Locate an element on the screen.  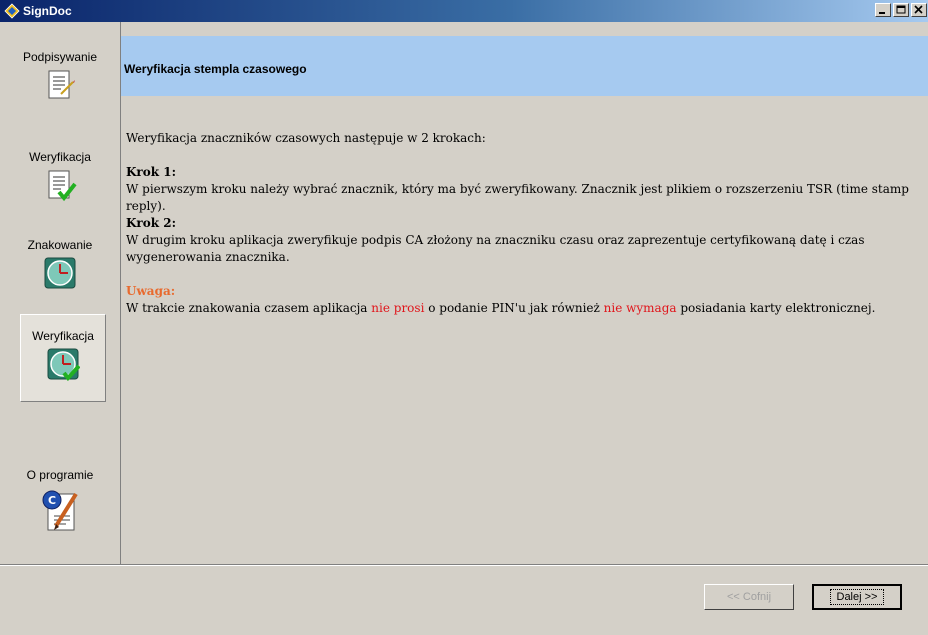
sidebar-item-o-programie: O programie C is located at coordinates (60, 508).